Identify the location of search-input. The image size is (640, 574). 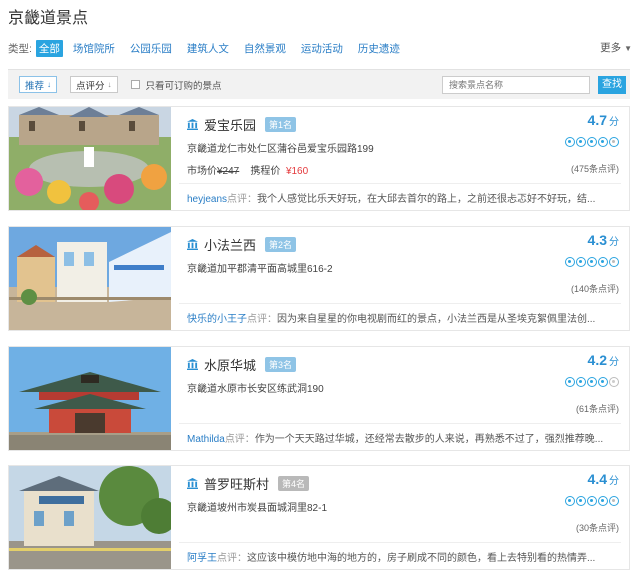
(516, 85).